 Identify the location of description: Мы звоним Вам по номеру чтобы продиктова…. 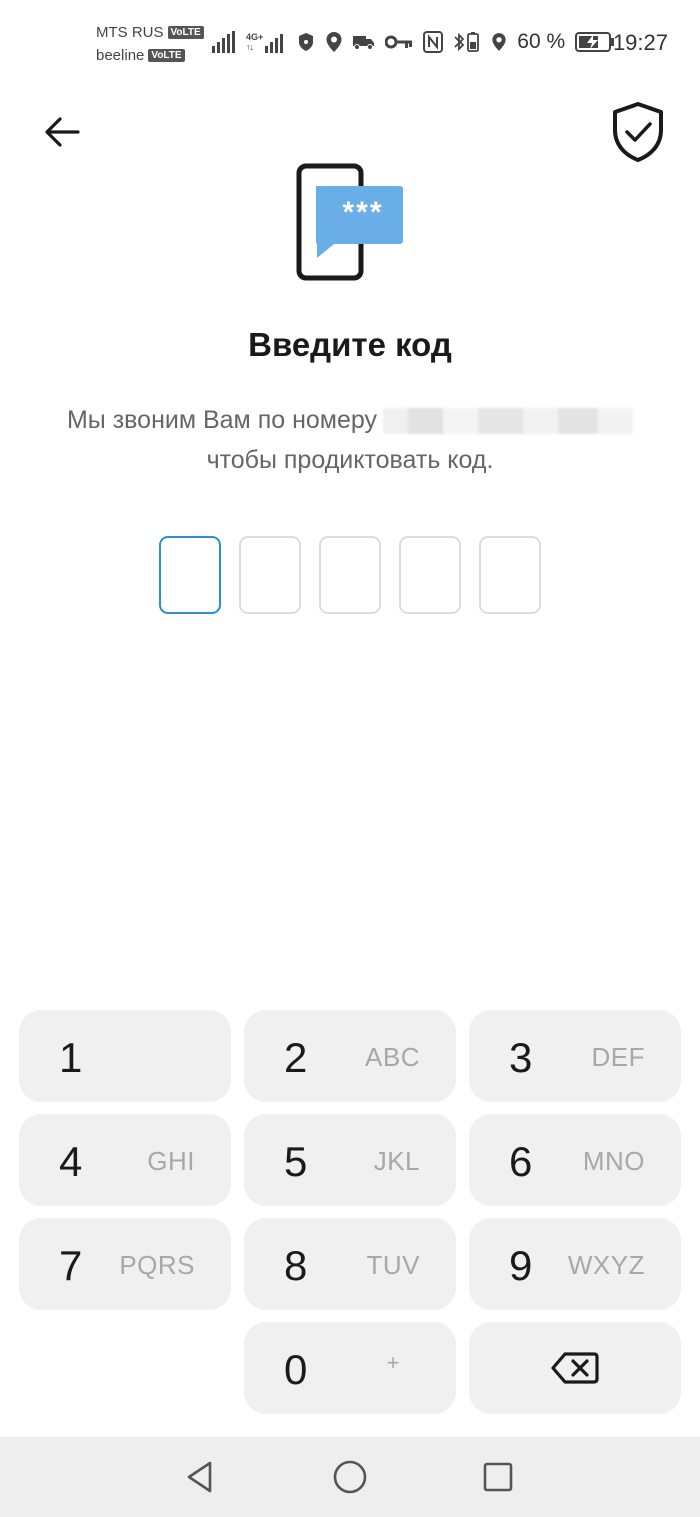
(350, 440).